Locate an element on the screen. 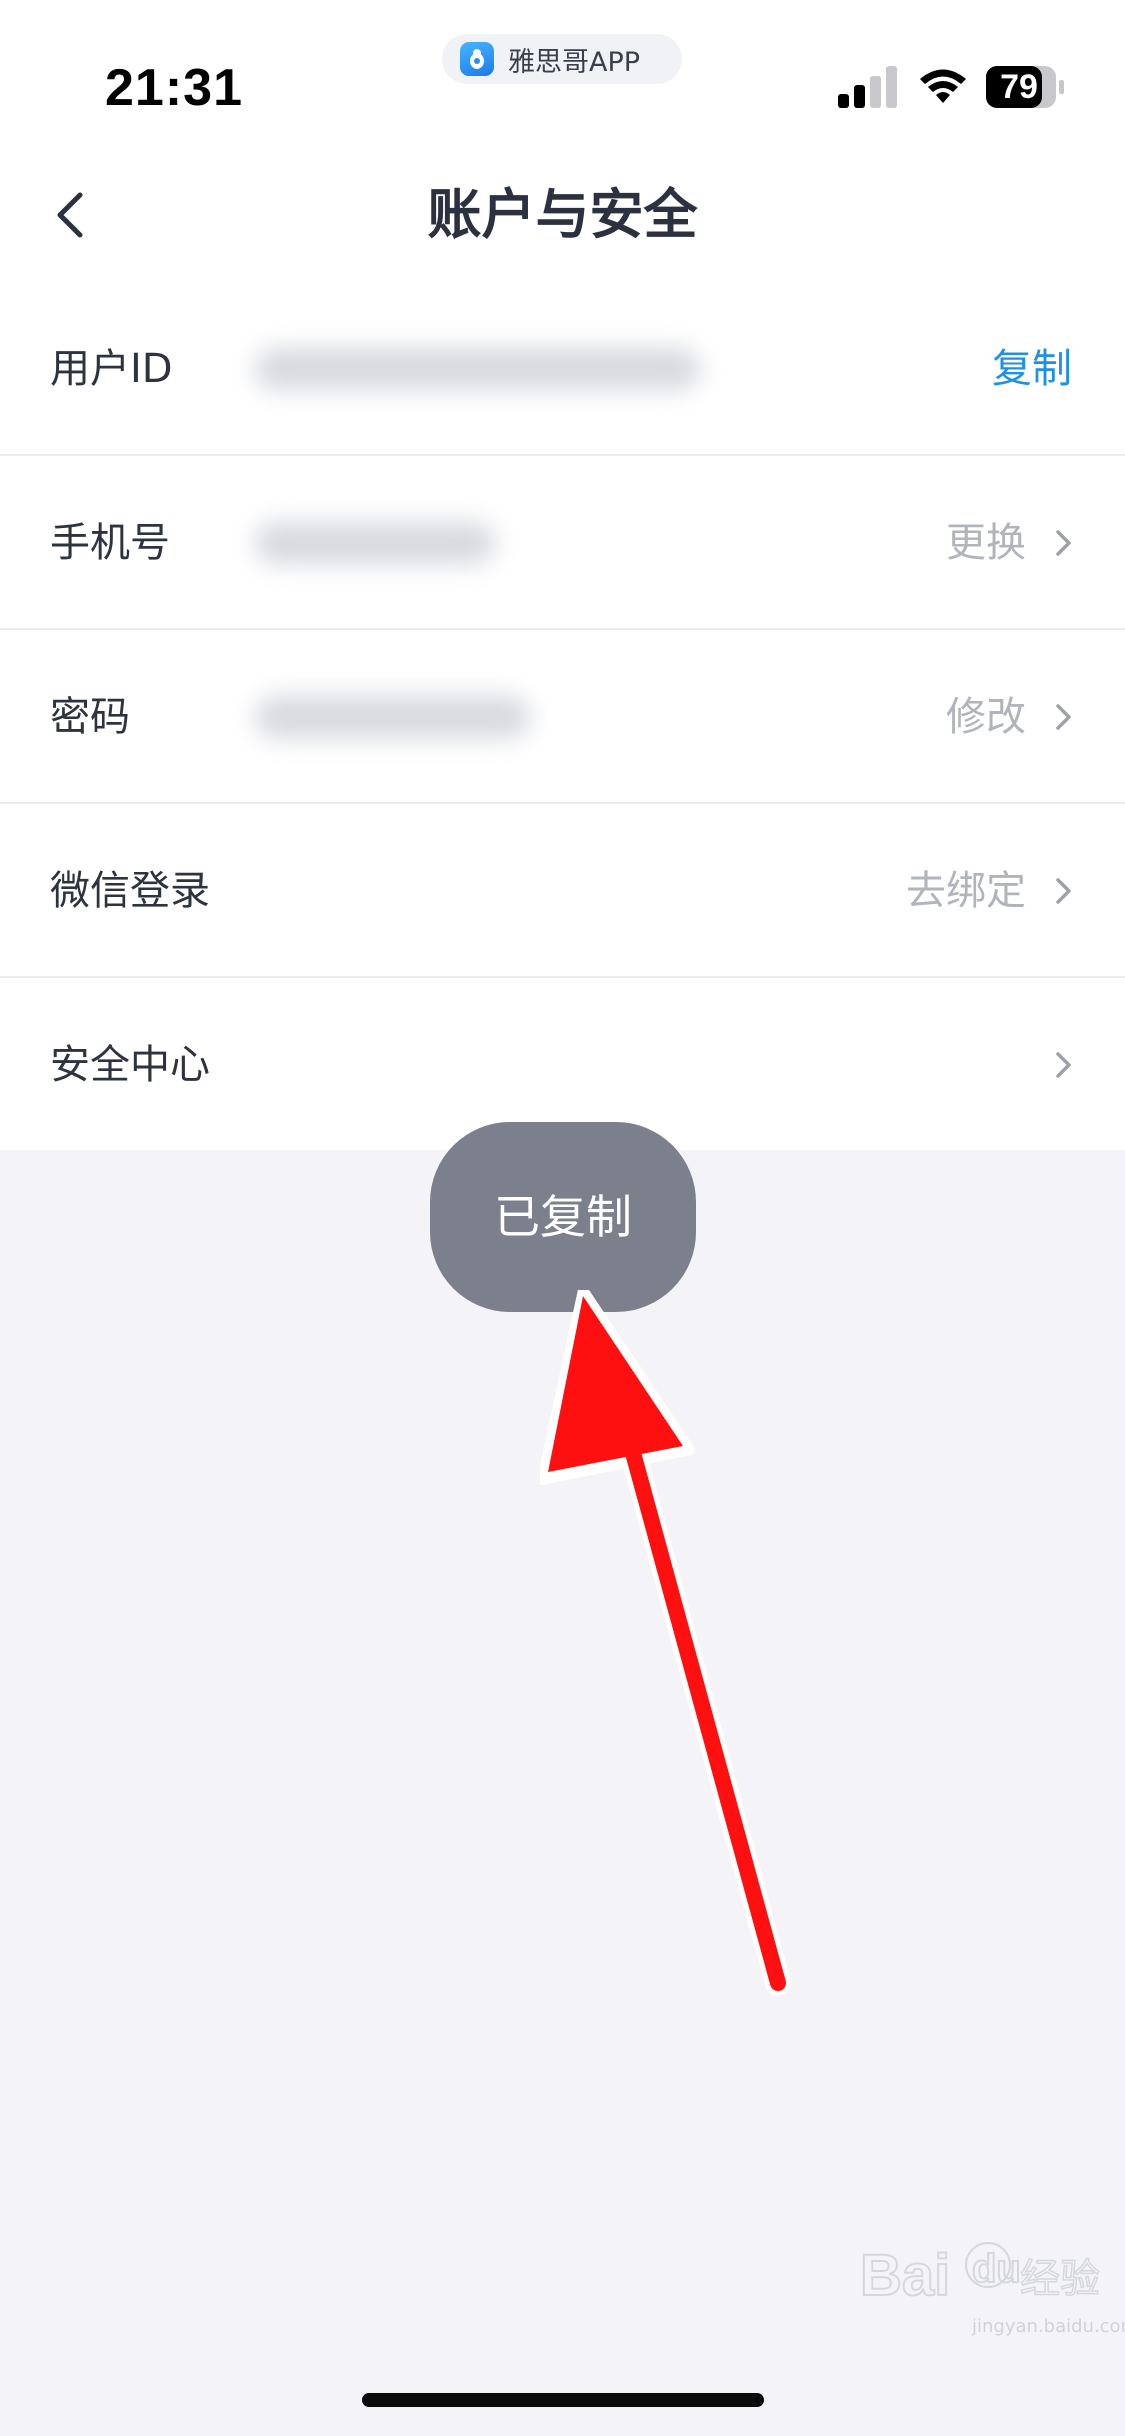  svg-text: du is located at coordinates (996, 2269).